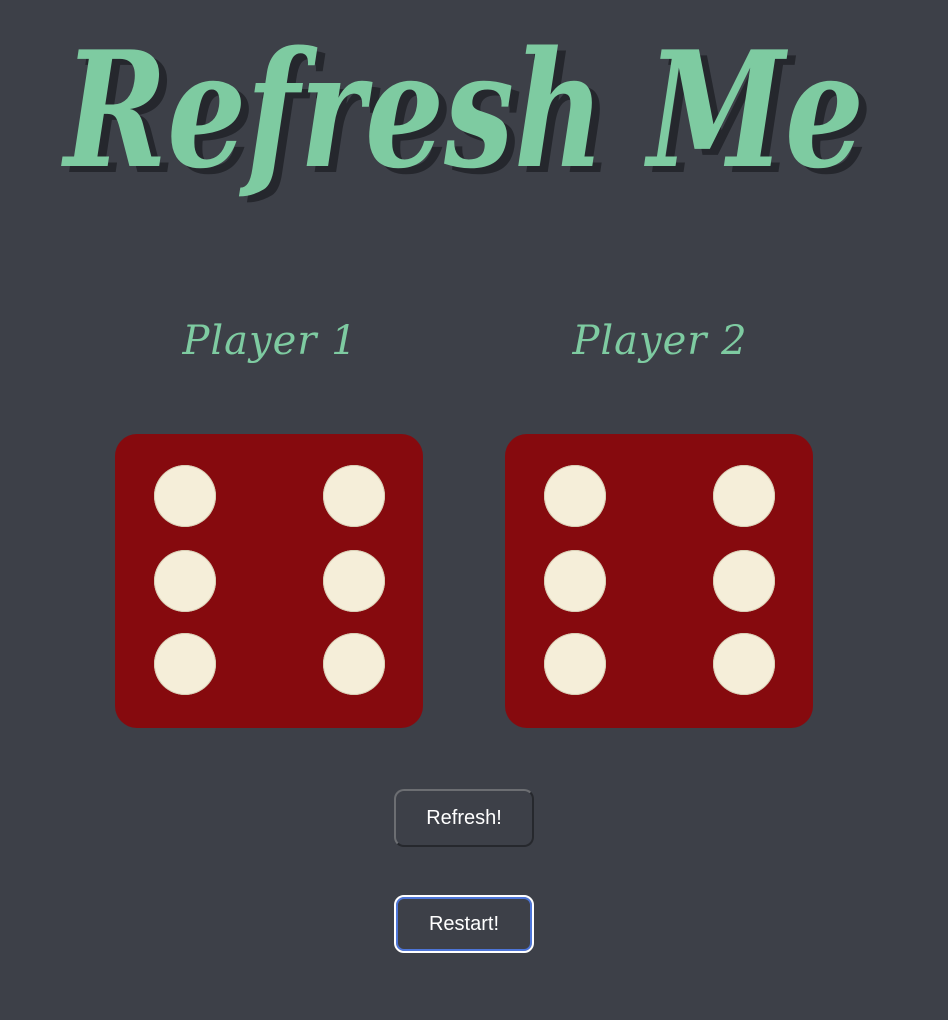 This screenshot has height=1020, width=948. What do you see at coordinates (659, 581) in the screenshot?
I see `player-2-die` at bounding box center [659, 581].